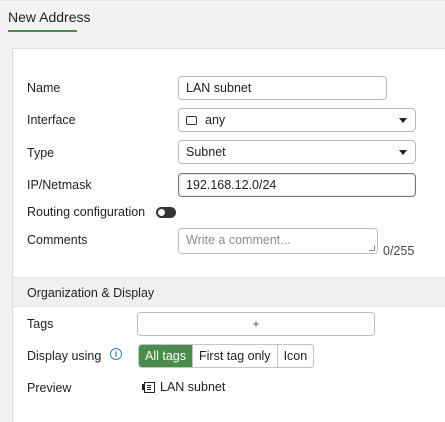 The image size is (445, 422). I want to click on display-using-label: Display using, so click(64, 356).